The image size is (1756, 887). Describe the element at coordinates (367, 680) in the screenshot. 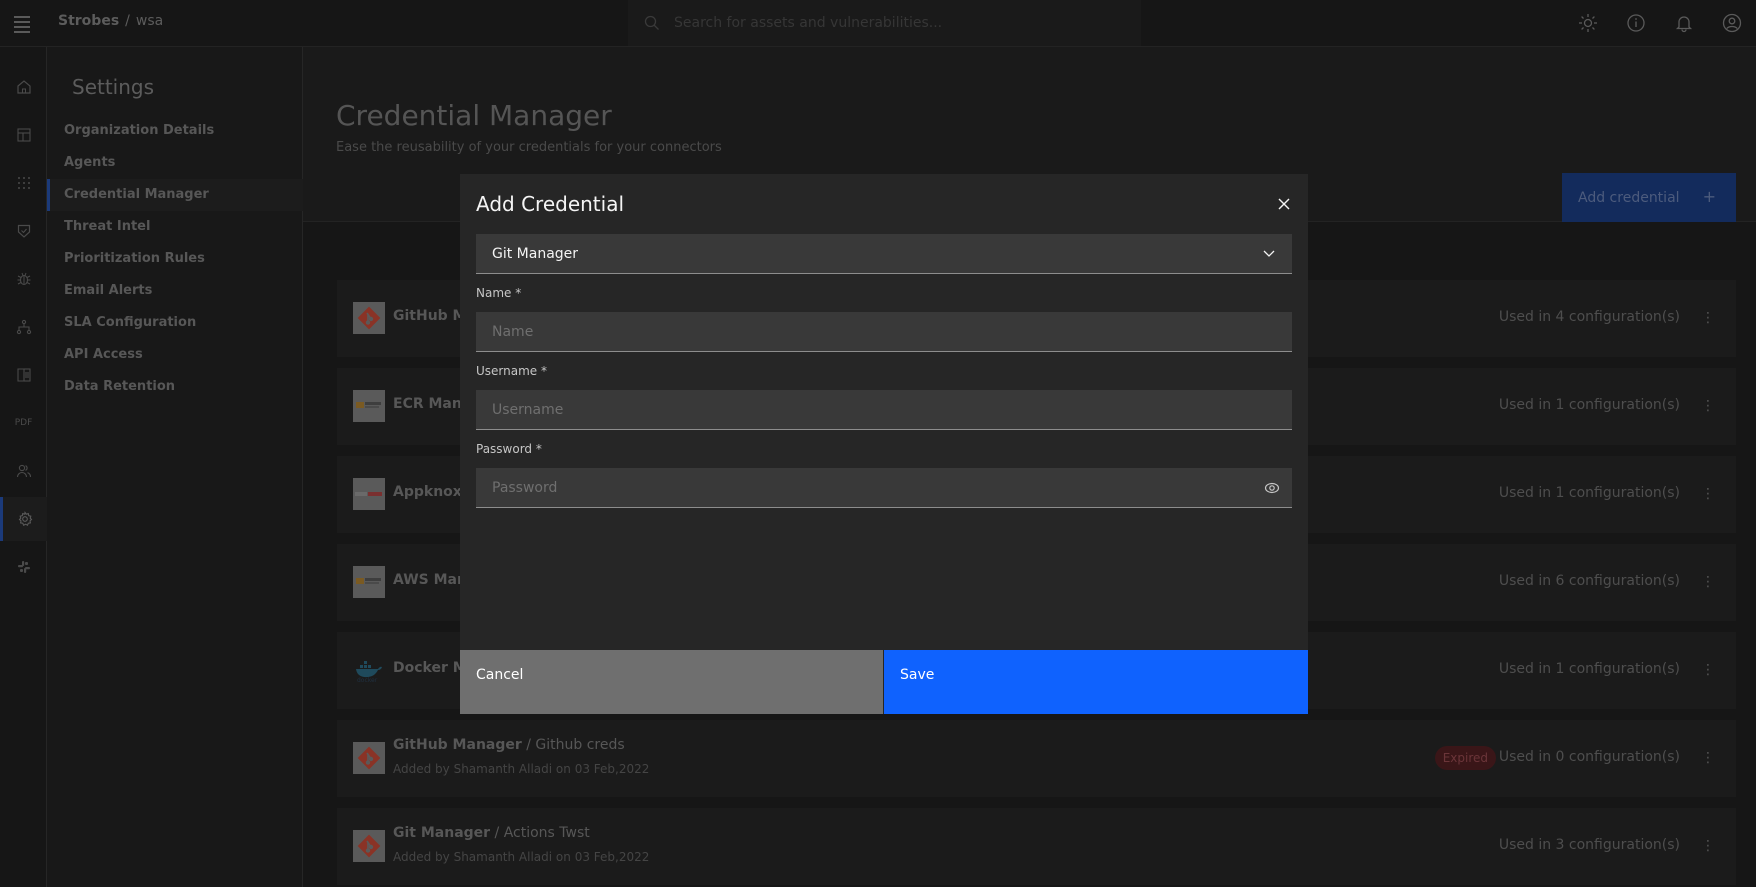

I see `svg-text: docker` at that location.